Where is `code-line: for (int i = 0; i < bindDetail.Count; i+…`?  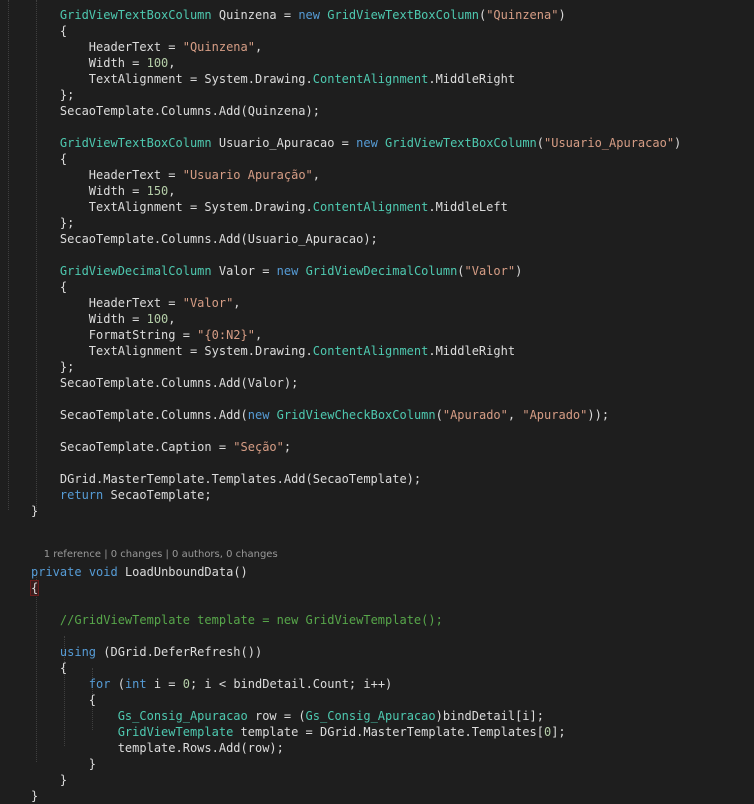 code-line: for (int i = 0; i < bindDetail.Count; i+… is located at coordinates (211, 684).